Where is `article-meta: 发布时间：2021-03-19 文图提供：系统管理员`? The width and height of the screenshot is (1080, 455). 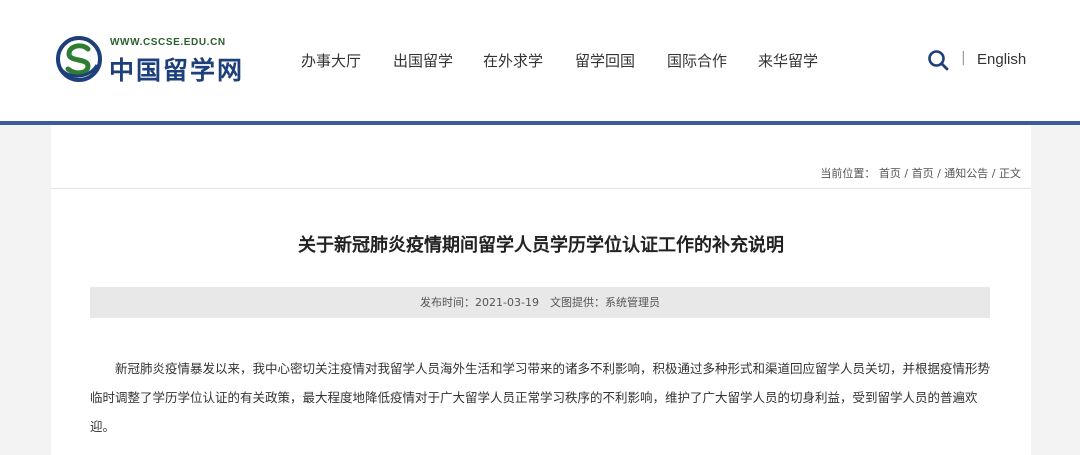
article-meta: 发布时间：2021-03-19 文图提供：系统管理员 is located at coordinates (540, 302).